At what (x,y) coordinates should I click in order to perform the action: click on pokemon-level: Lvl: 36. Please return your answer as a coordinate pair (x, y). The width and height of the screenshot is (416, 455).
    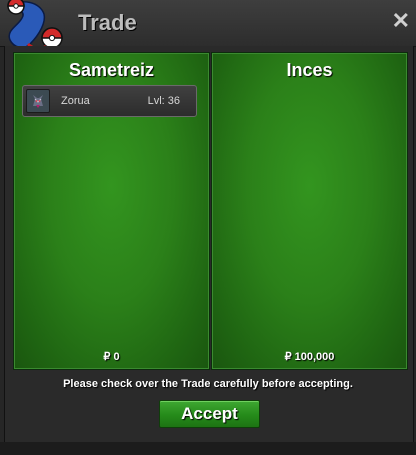
    Looking at the image, I should click on (163, 101).